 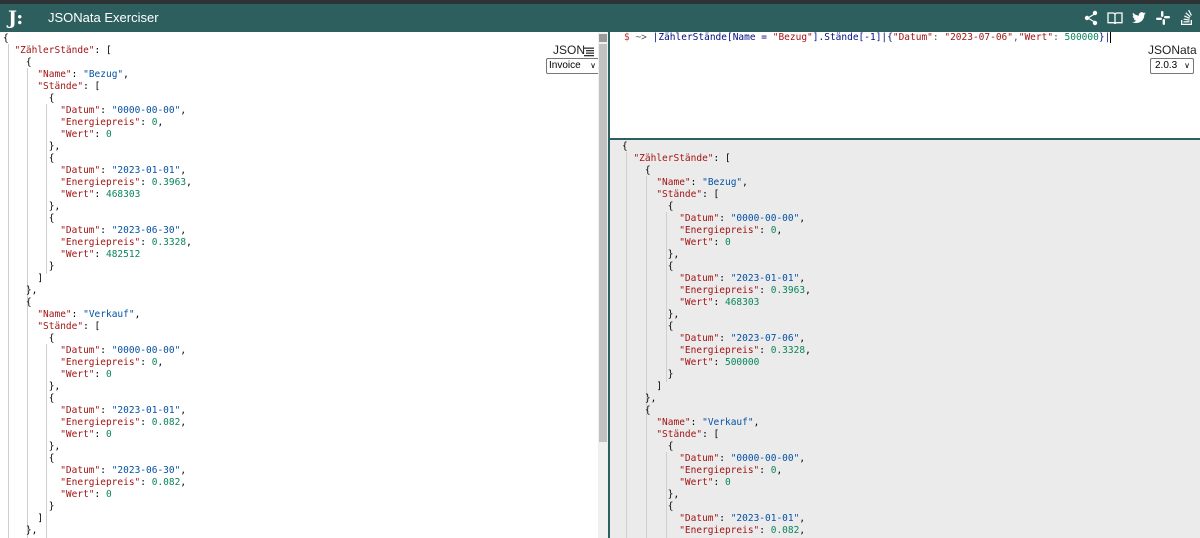 I want to click on result-line: "Energiepreis": 0.082,, so click(x=716, y=531).